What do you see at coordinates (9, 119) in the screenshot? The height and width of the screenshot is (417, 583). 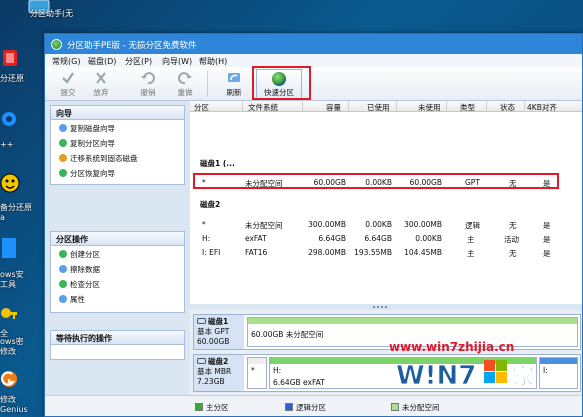 I see `gear-icon` at bounding box center [9, 119].